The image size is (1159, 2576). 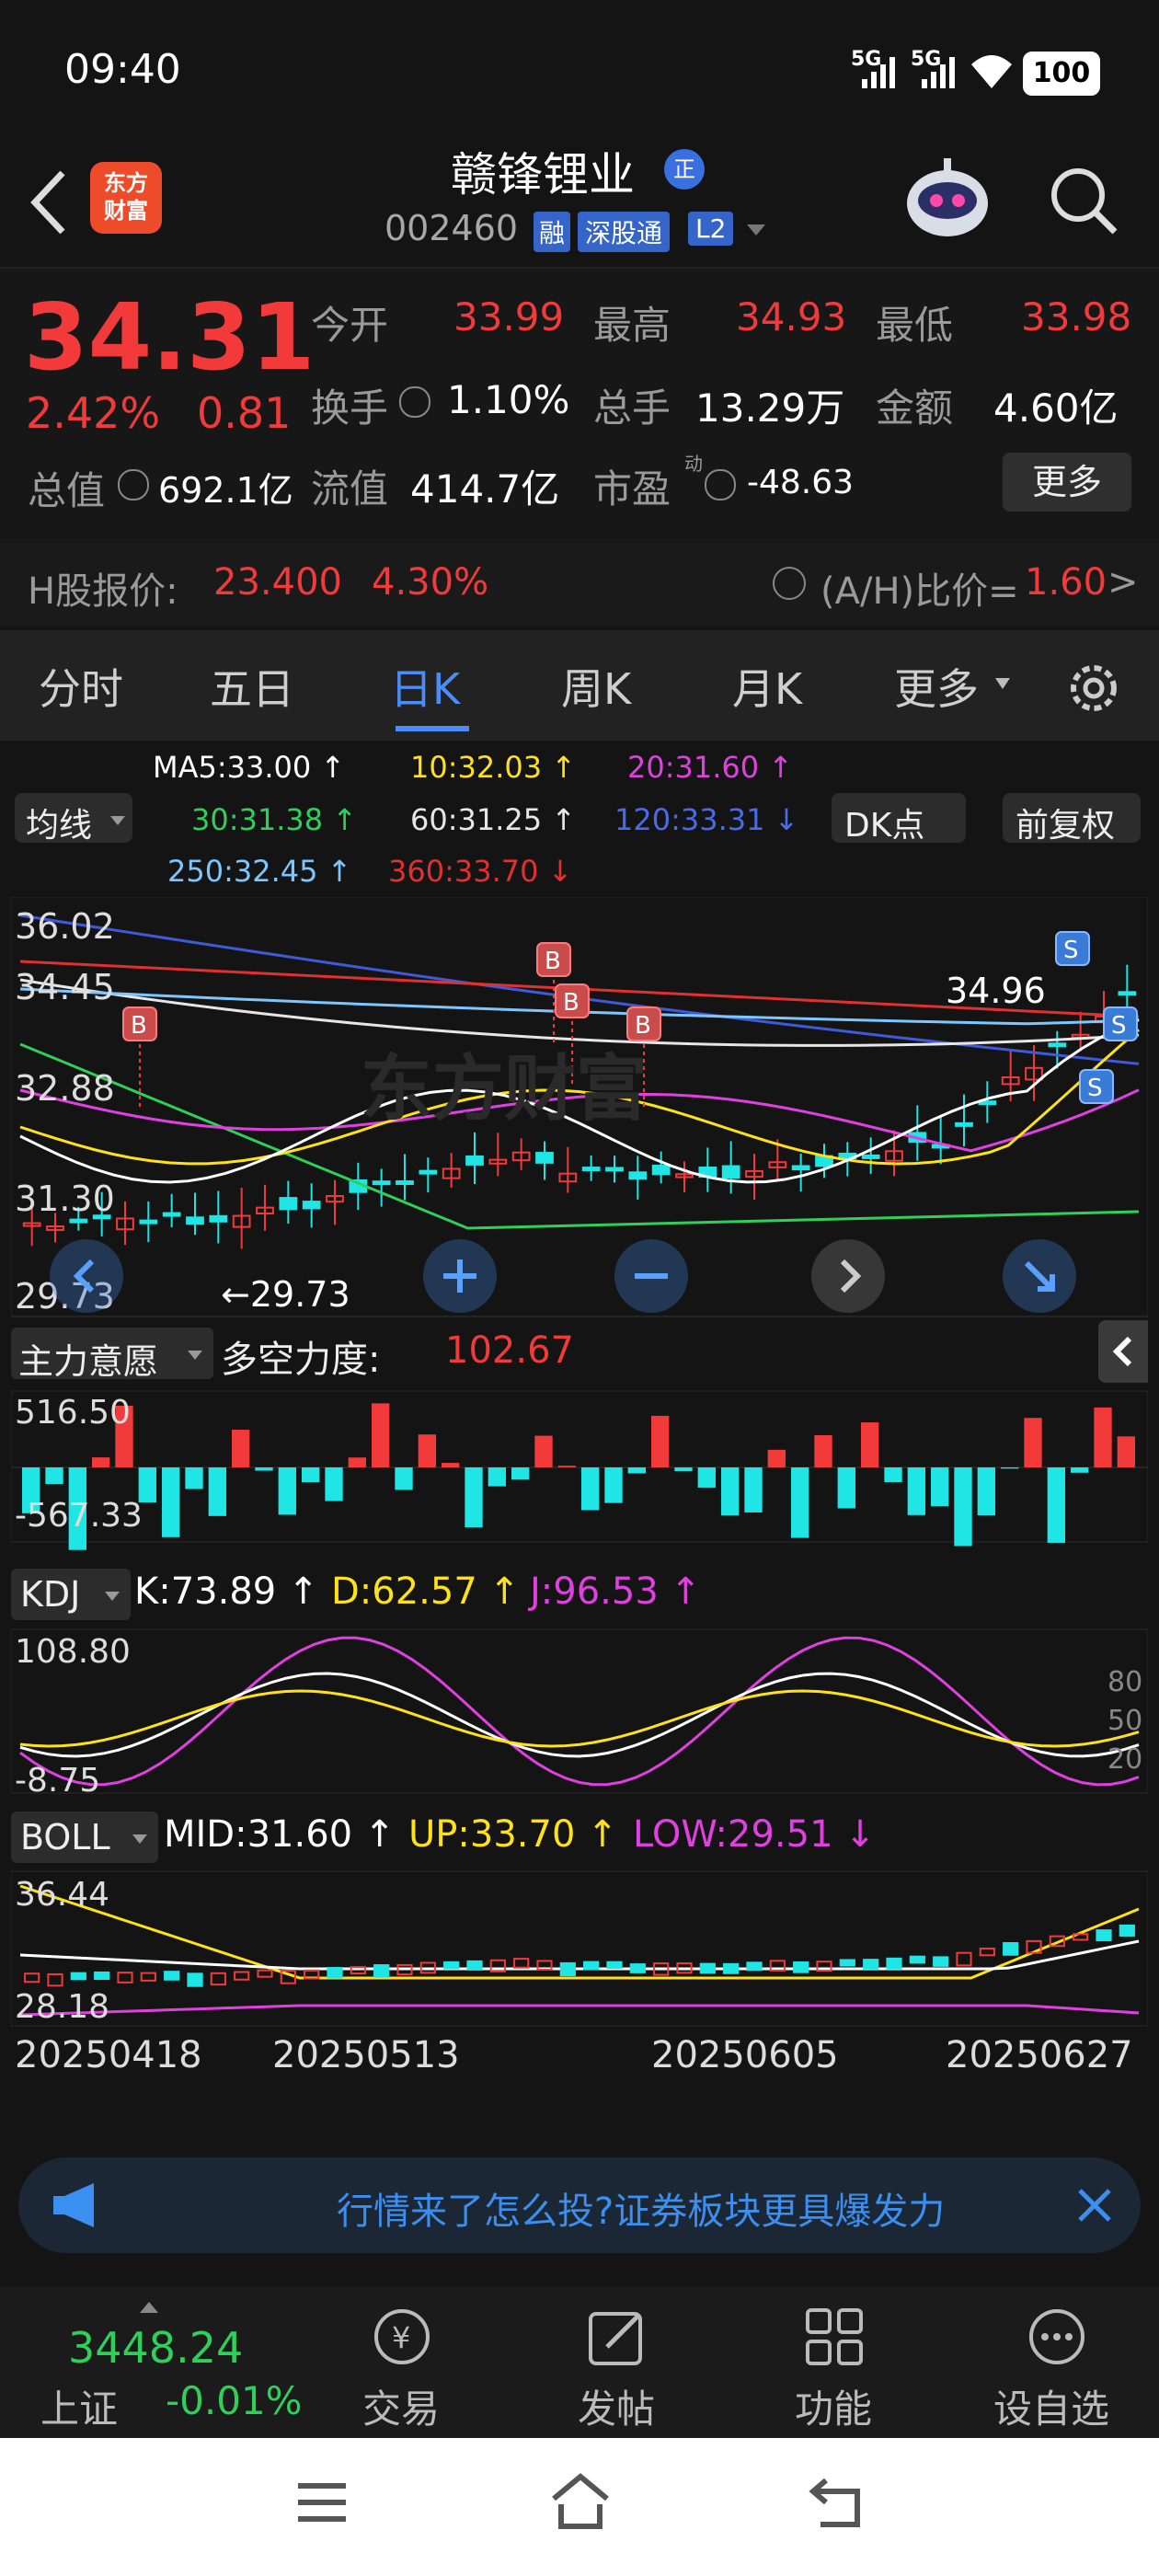 What do you see at coordinates (1039, 2055) in the screenshot?
I see `date-label-4: 20250627` at bounding box center [1039, 2055].